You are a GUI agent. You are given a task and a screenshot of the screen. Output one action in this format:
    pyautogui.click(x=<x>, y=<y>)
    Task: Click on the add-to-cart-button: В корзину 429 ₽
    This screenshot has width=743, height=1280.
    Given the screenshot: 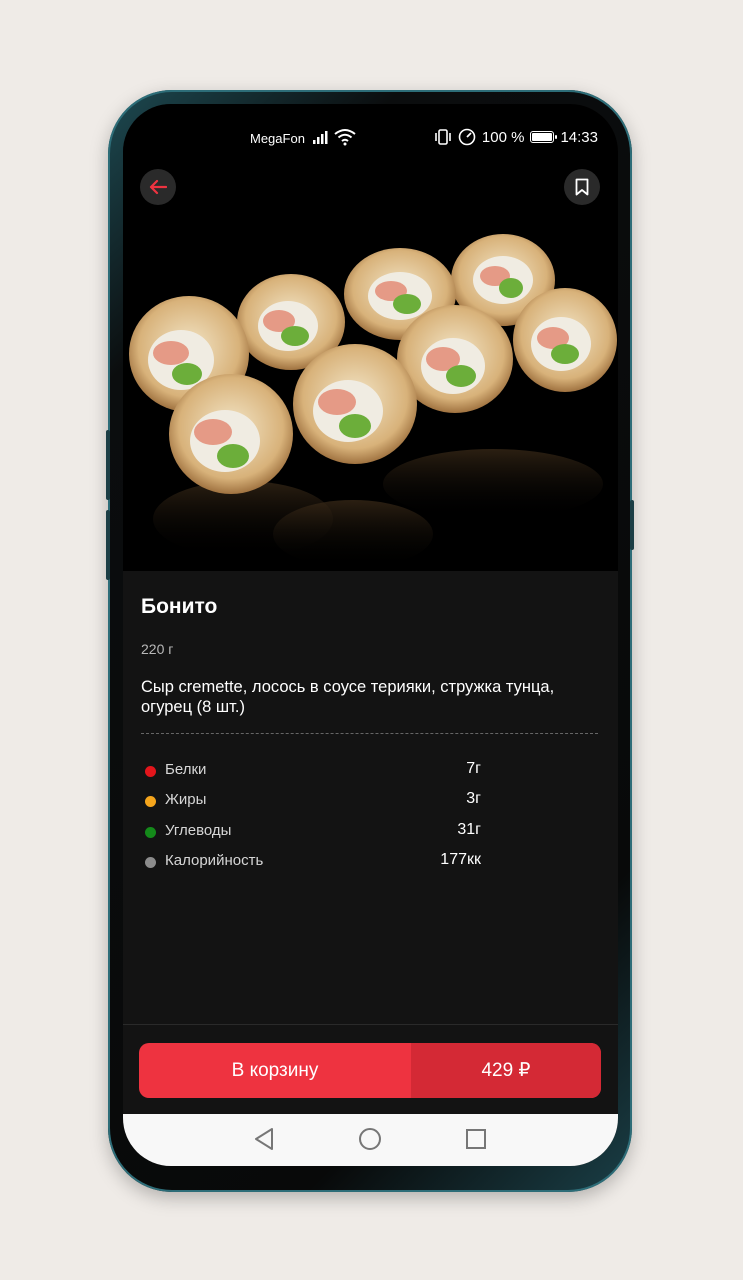 What is the action you would take?
    pyautogui.click(x=370, y=1070)
    